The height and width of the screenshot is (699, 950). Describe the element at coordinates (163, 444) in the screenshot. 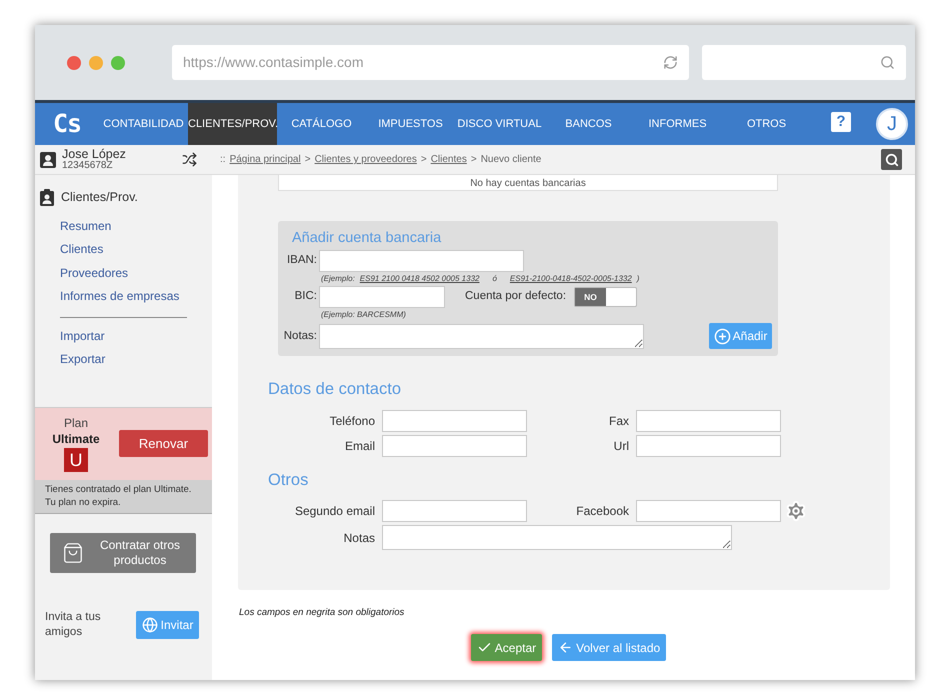

I see `renew-button: Renovar` at that location.